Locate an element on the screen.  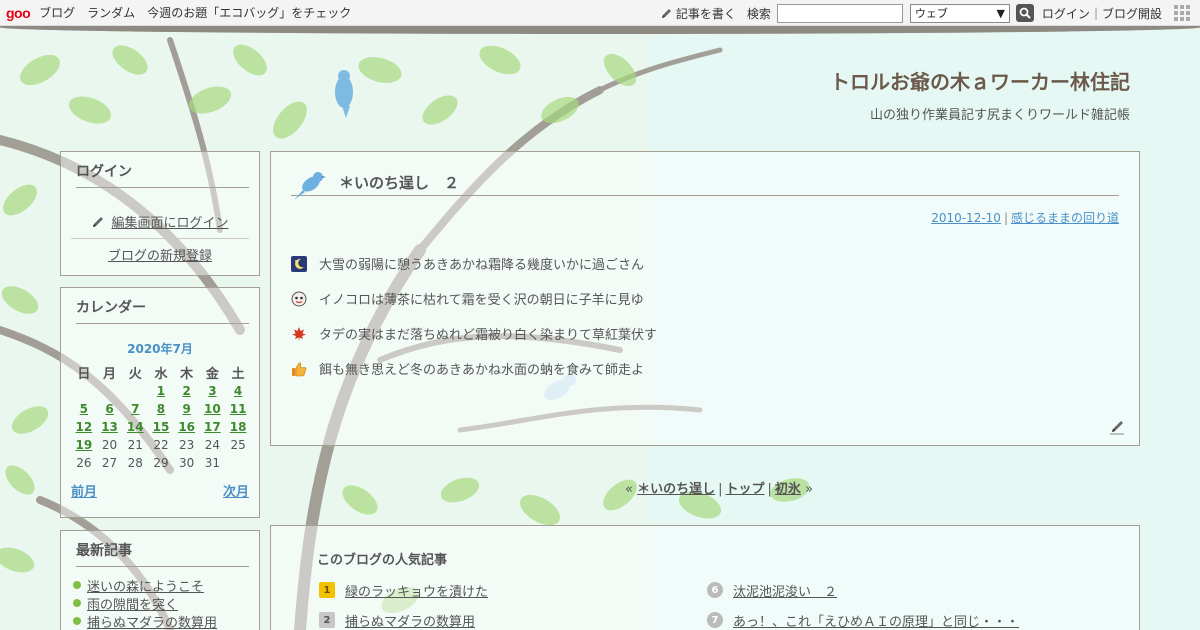
write-article-link: 記事を書く is located at coordinates (698, 13).